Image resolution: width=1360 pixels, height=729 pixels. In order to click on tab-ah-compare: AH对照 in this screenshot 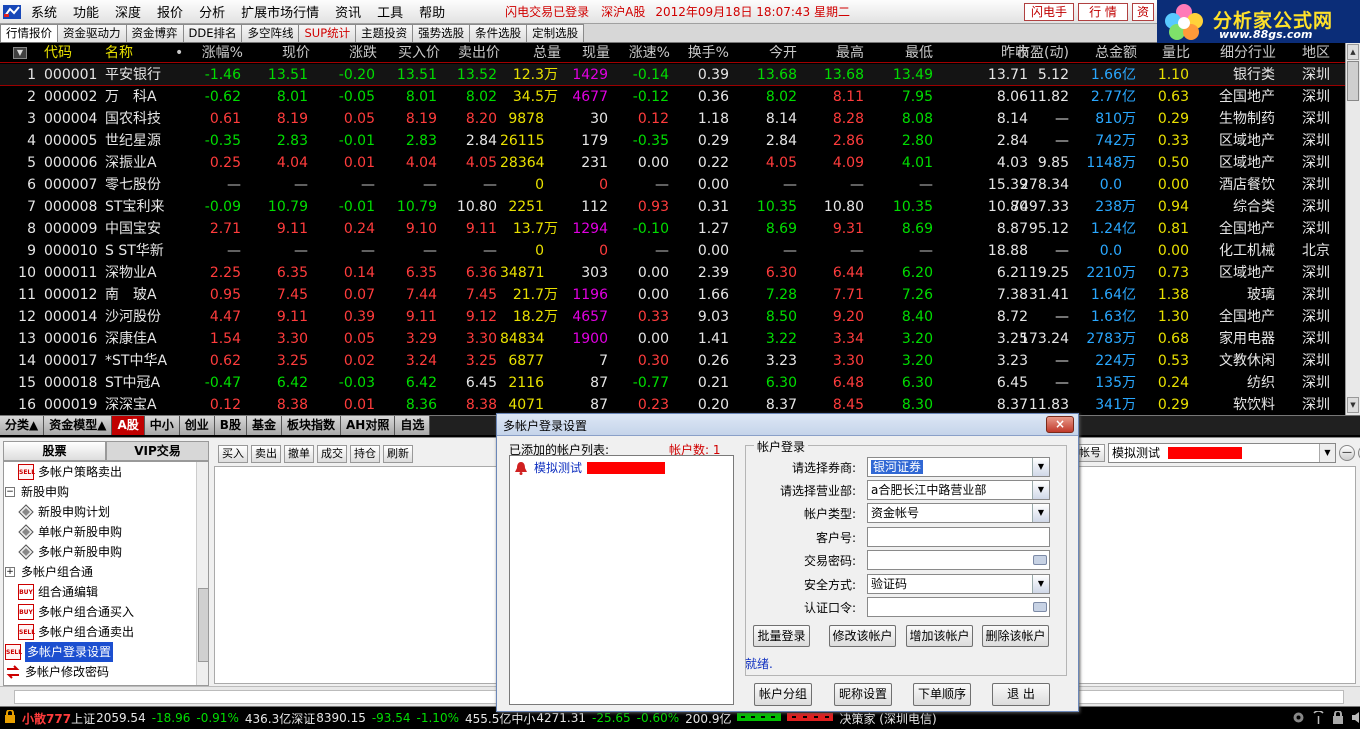, I will do `click(368, 425)`.